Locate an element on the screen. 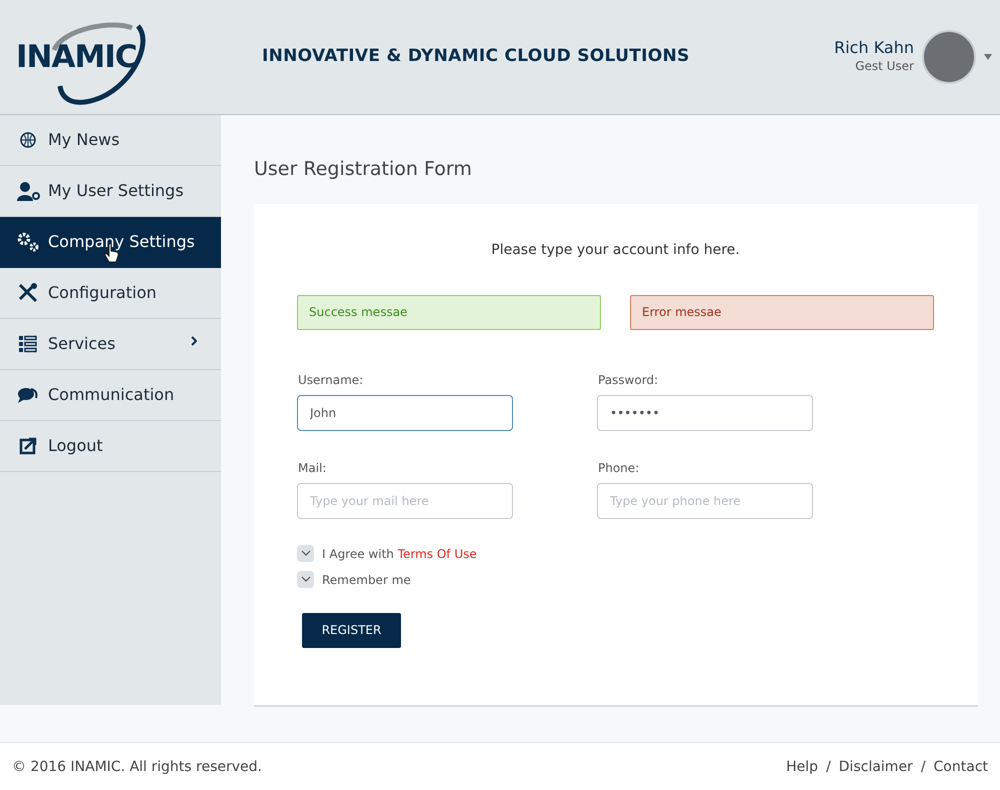 This screenshot has width=1000, height=790. chat-icon is located at coordinates (28, 395).